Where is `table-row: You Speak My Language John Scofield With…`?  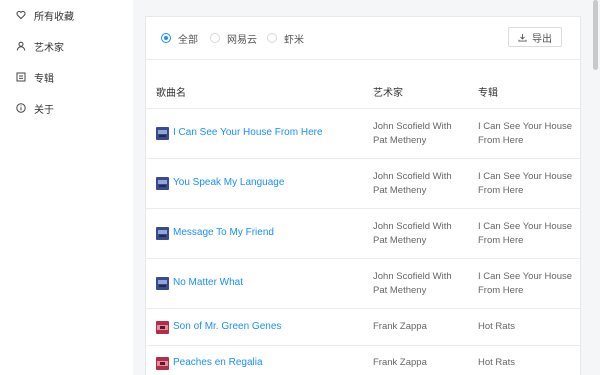 table-row: You Speak My Language John Scofield With… is located at coordinates (363, 184).